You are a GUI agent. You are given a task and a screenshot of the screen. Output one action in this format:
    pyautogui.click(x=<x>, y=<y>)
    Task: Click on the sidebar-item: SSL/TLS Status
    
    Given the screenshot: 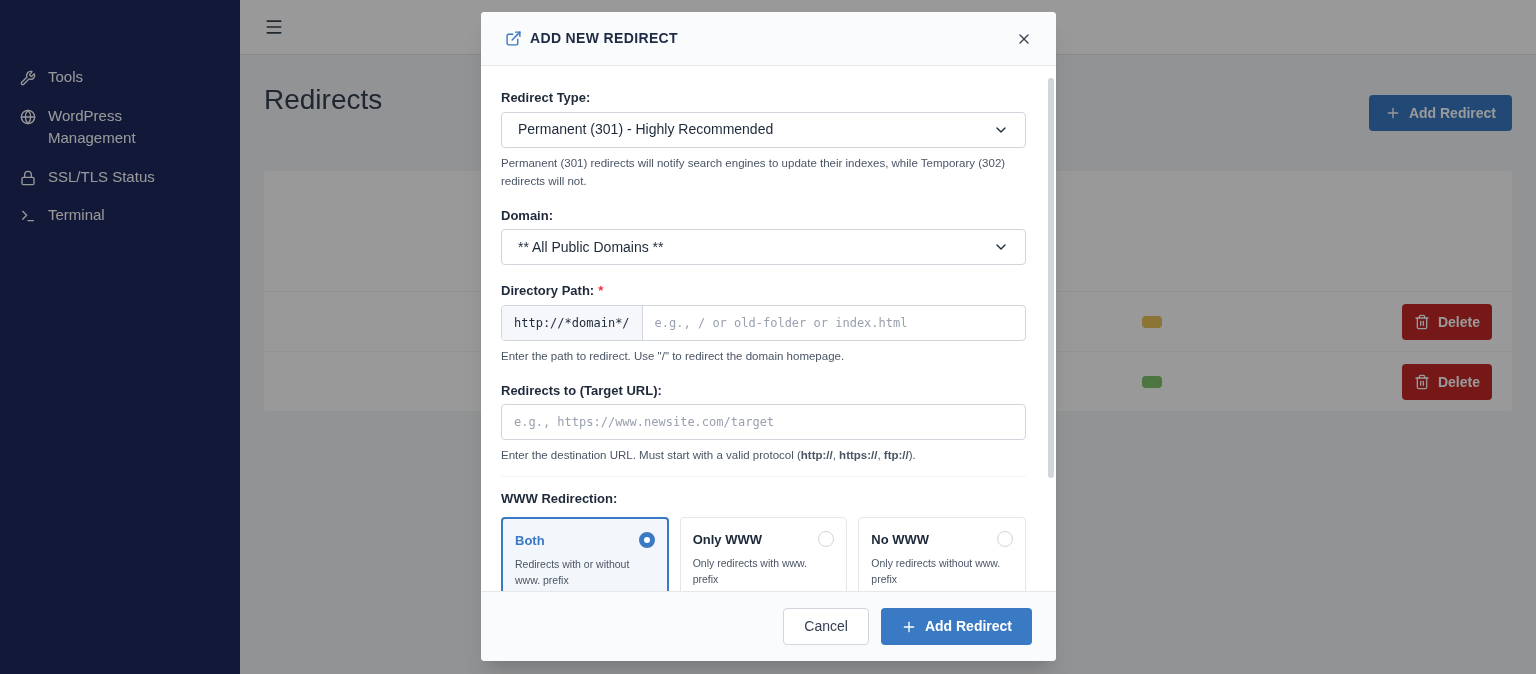 What is the action you would take?
    pyautogui.click(x=120, y=176)
    